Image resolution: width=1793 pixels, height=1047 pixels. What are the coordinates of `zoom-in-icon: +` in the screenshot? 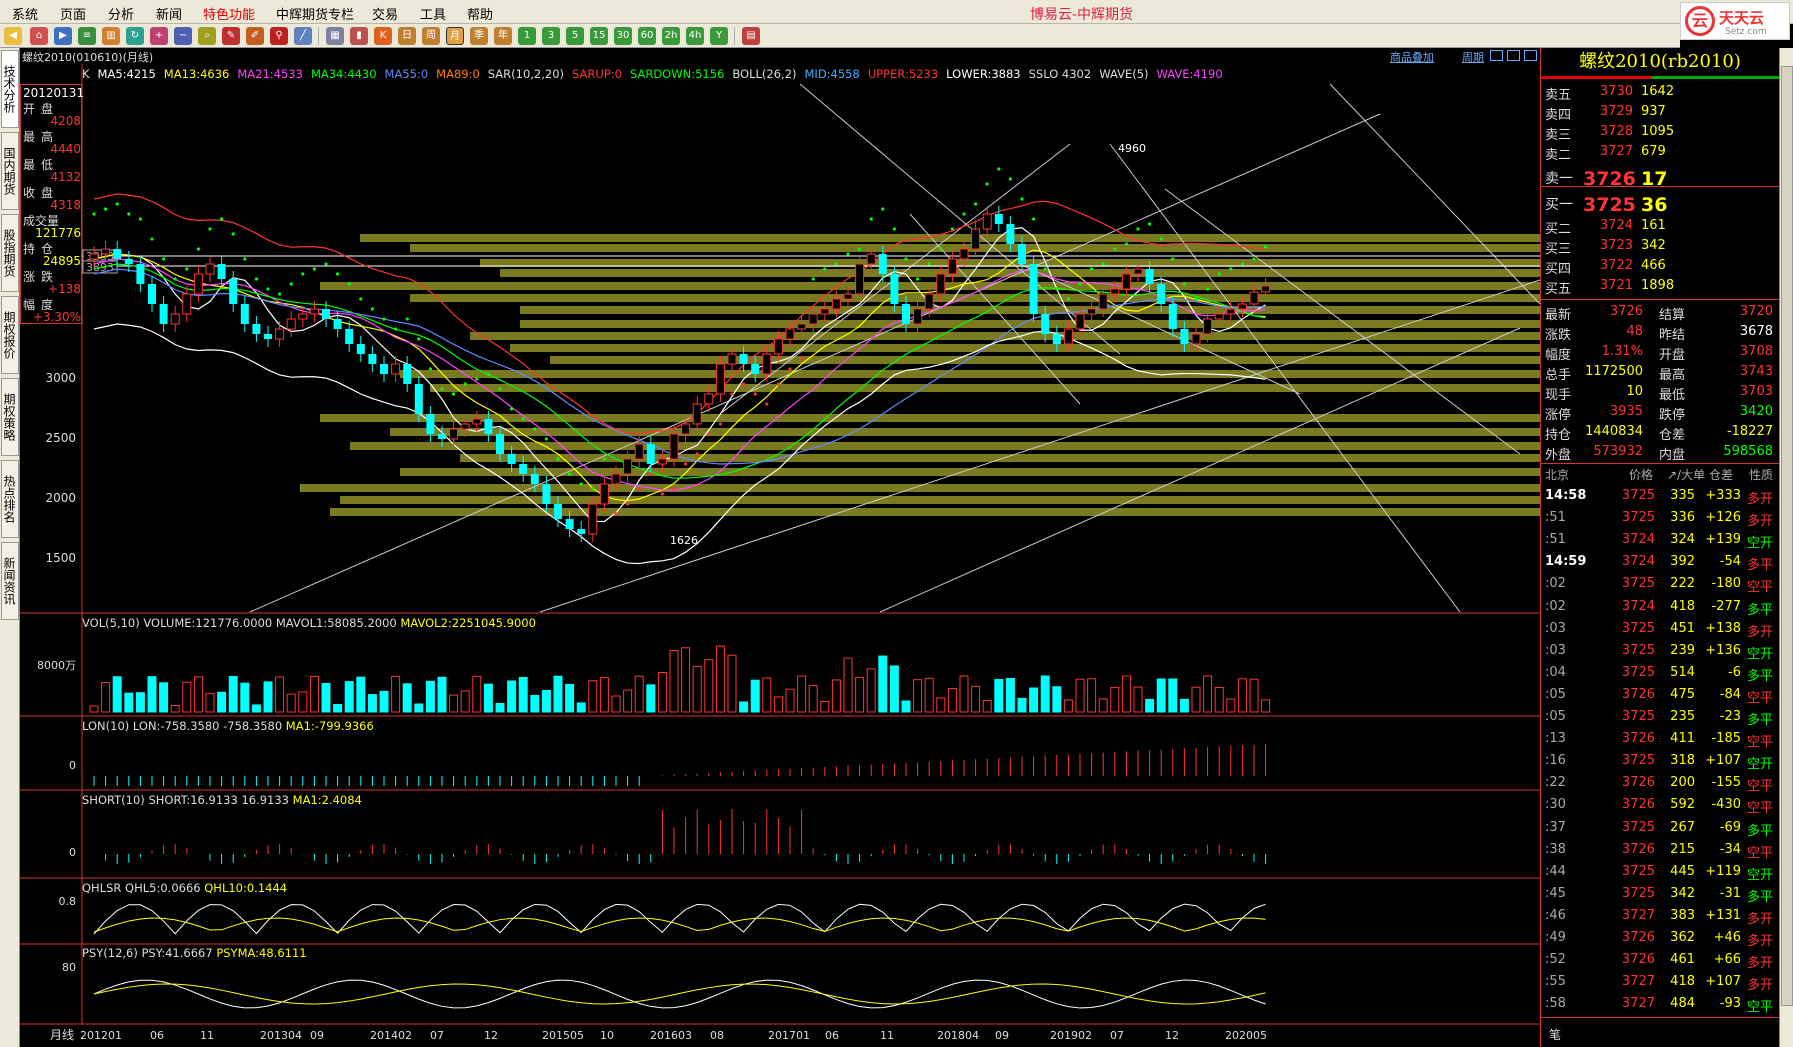 It's located at (159, 36).